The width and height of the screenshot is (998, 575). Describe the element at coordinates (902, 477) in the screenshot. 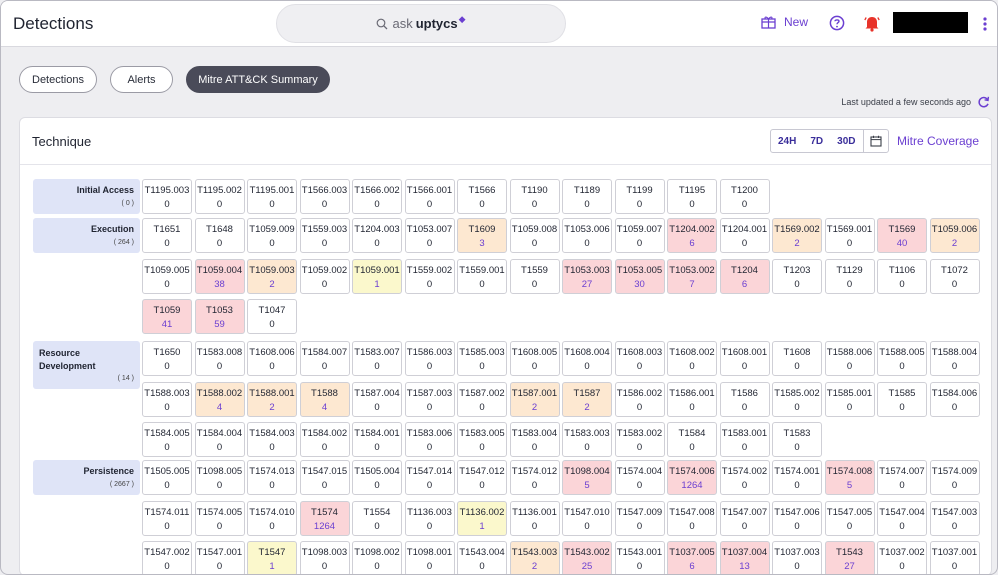

I see `technique-cell: T1574.007 0` at that location.